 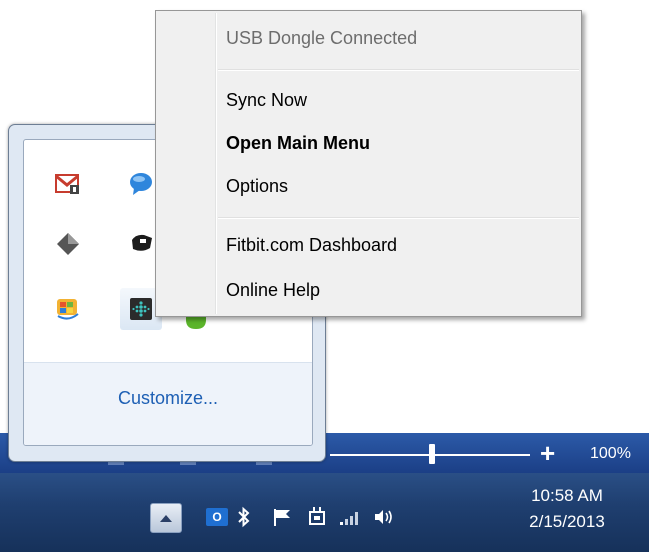 I want to click on power-plug-icon, so click(x=317, y=517).